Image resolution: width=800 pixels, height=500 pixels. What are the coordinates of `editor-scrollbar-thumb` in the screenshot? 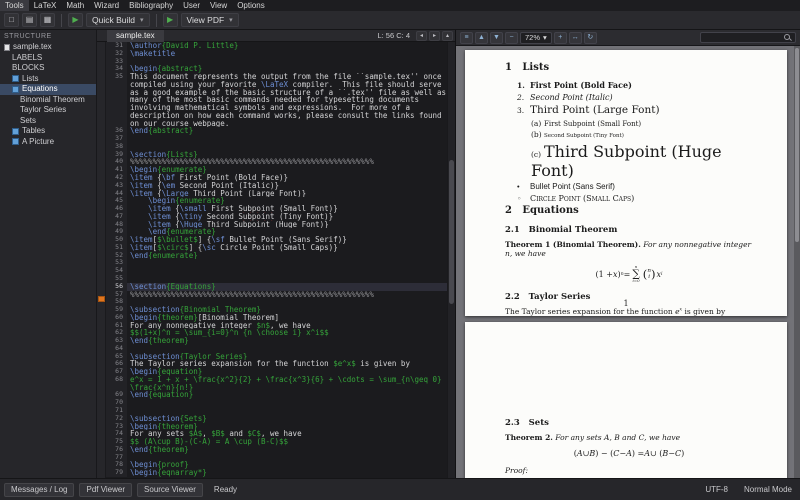 It's located at (451, 231).